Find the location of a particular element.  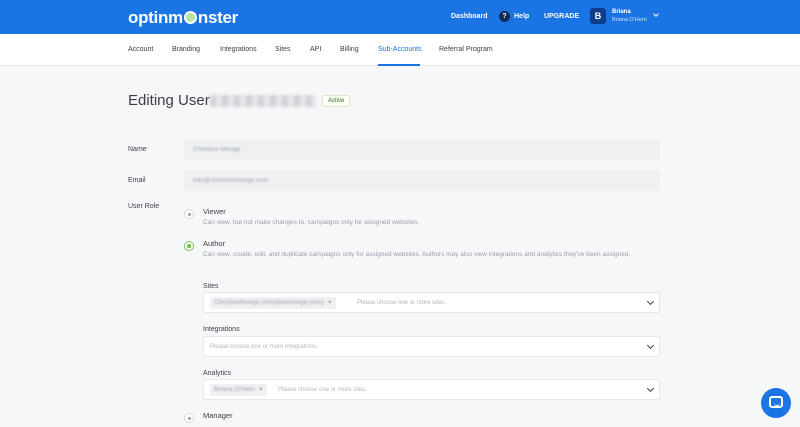

viewer-role-title: Viewer is located at coordinates (214, 211).